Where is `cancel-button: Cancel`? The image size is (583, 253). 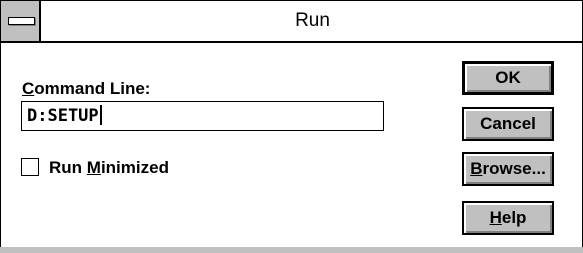
cancel-button: Cancel is located at coordinates (508, 124).